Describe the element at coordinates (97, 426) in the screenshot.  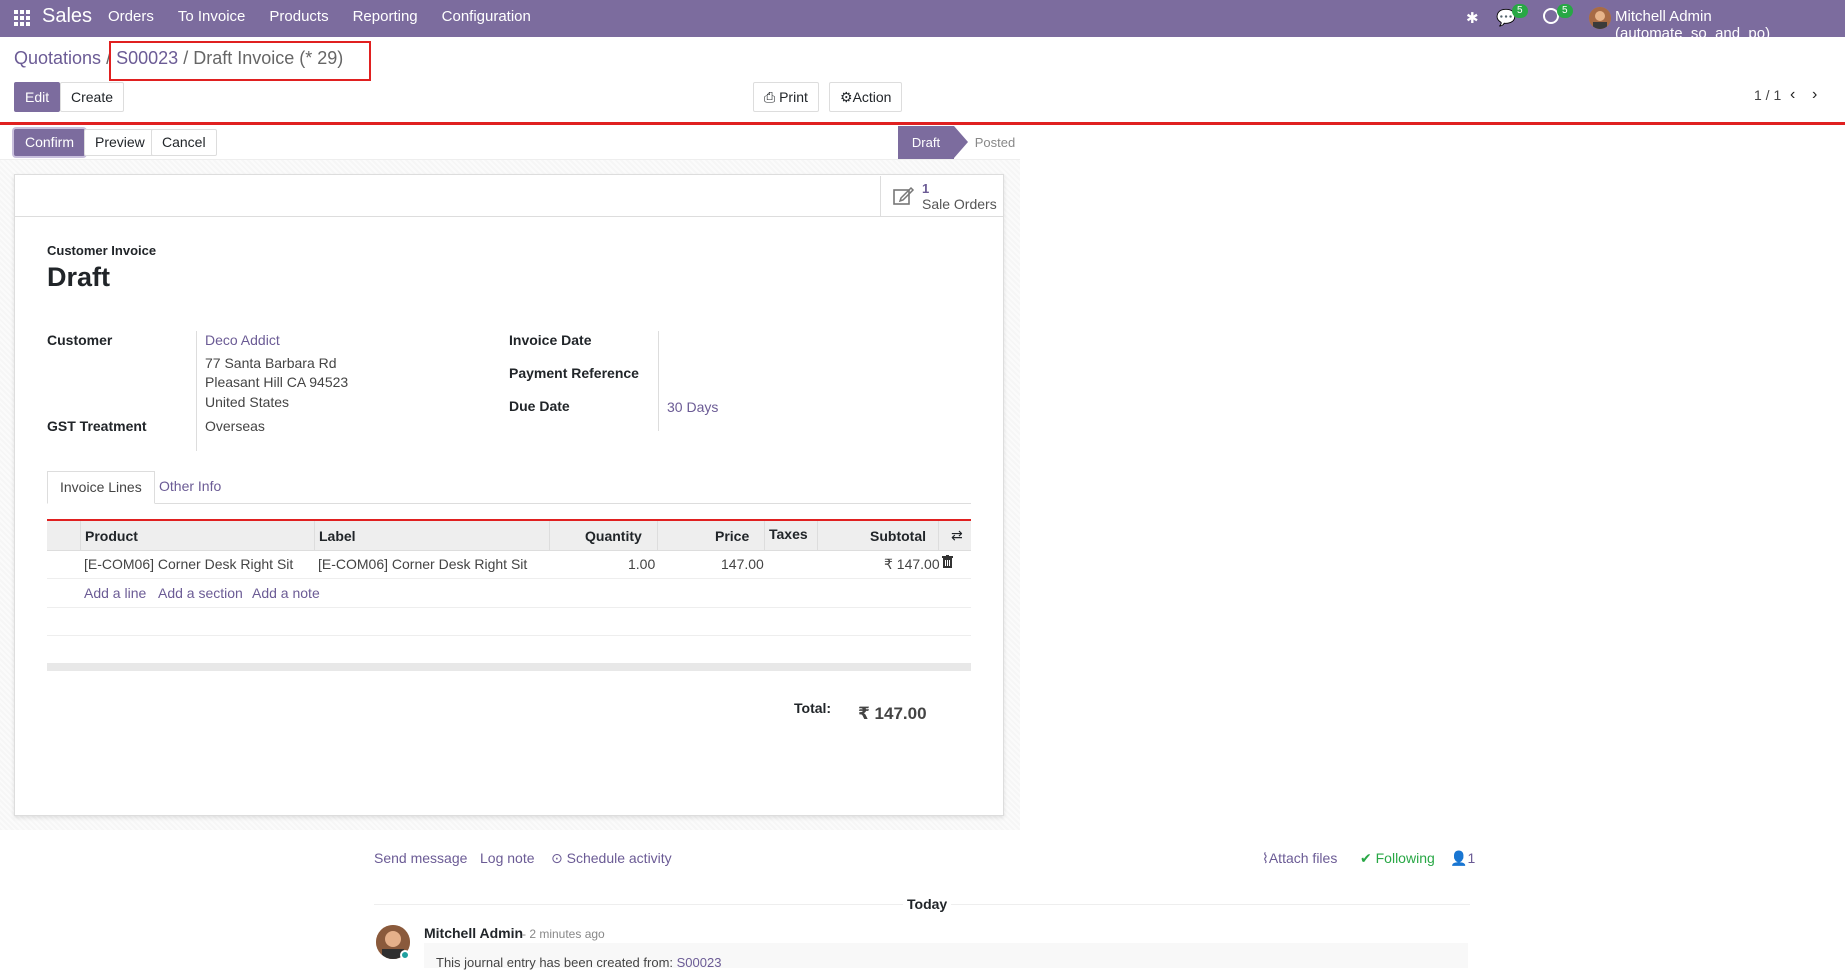
I see `gst-label: GST Treatment` at that location.